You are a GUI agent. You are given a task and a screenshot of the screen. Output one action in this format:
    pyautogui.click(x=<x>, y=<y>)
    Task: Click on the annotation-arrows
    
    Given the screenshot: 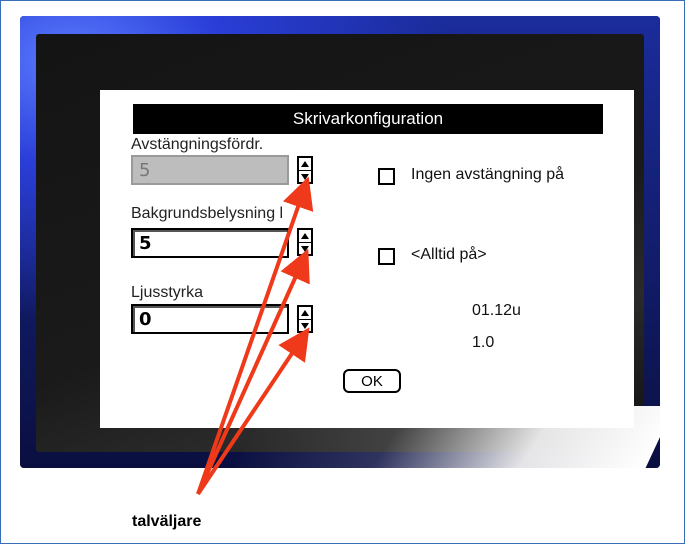 What is the action you would take?
    pyautogui.click(x=255, y=336)
    